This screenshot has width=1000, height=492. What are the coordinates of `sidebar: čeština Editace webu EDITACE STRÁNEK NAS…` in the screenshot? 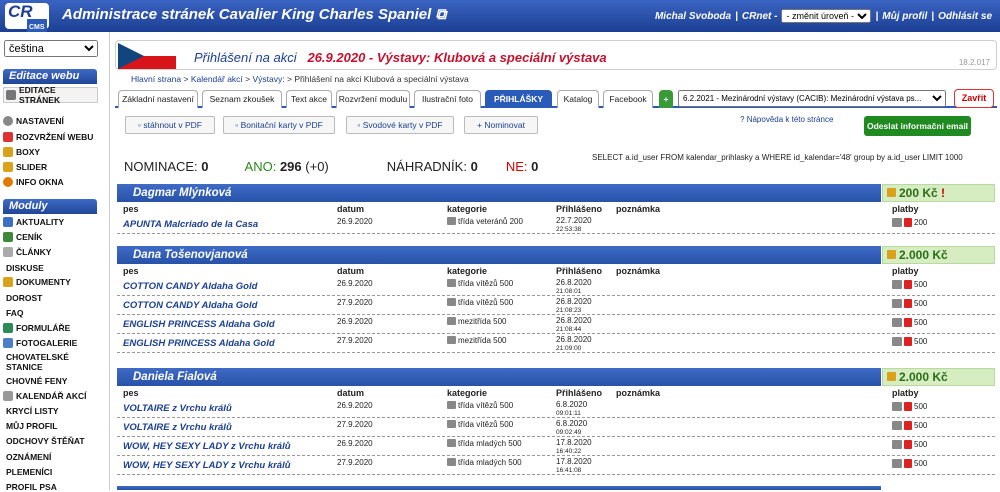 It's located at (55, 262).